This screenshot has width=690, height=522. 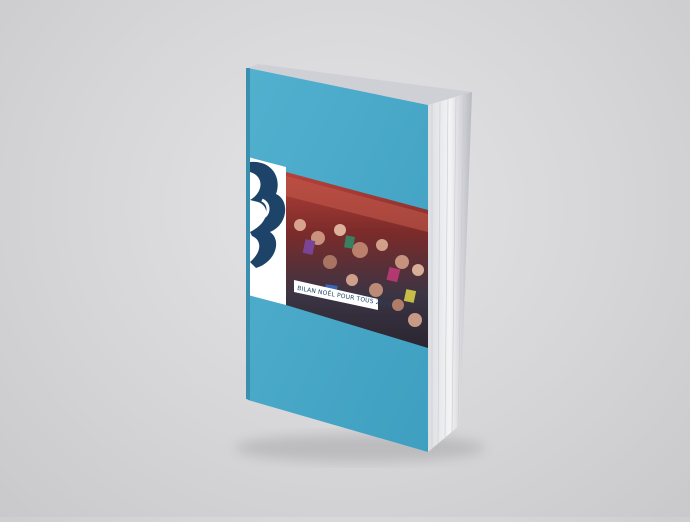 I want to click on cover-logo, so click(x=267, y=231).